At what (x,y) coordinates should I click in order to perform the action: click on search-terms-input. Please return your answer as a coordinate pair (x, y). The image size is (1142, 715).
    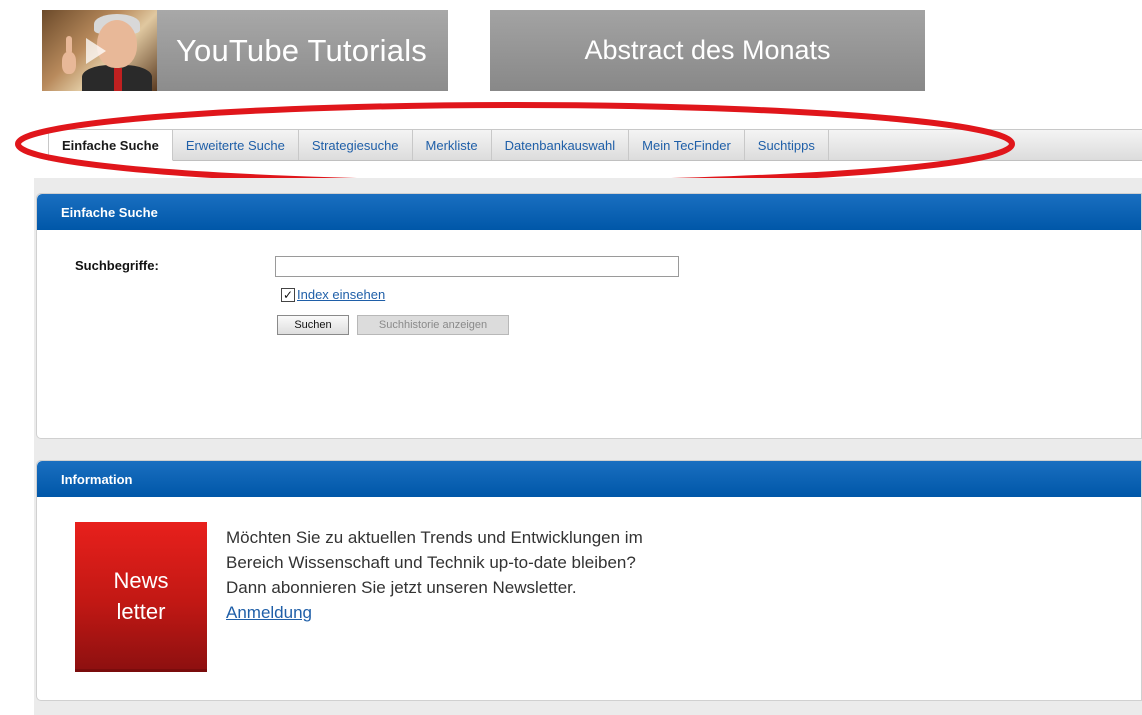
    Looking at the image, I should click on (477, 266).